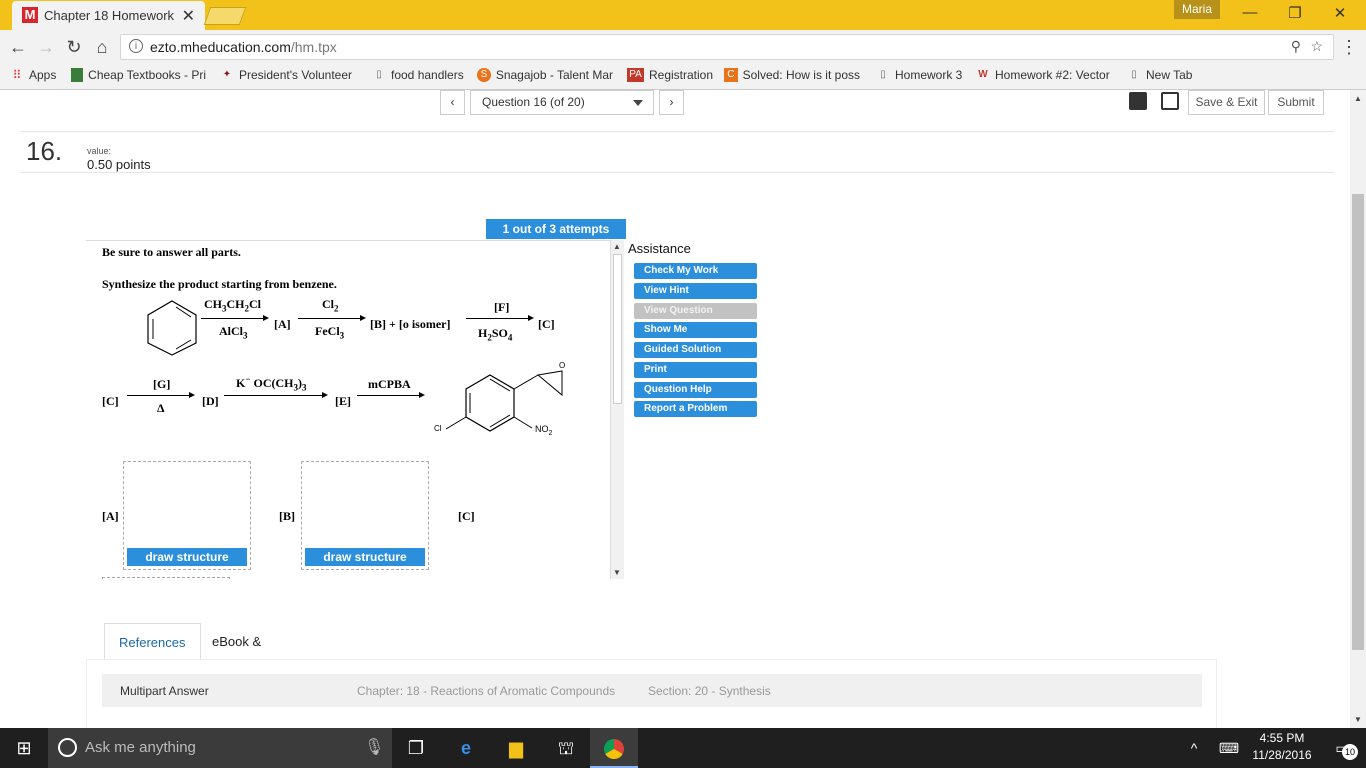  What do you see at coordinates (484, 75) in the screenshot?
I see `snagajob-icon: S` at bounding box center [484, 75].